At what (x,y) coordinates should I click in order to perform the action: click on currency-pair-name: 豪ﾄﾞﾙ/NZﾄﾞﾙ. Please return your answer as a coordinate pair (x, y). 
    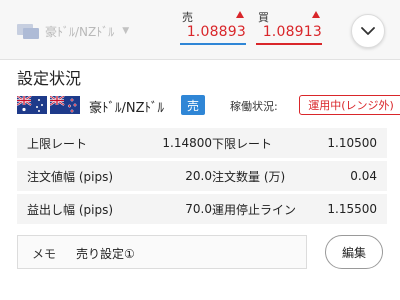
    Looking at the image, I should click on (127, 108).